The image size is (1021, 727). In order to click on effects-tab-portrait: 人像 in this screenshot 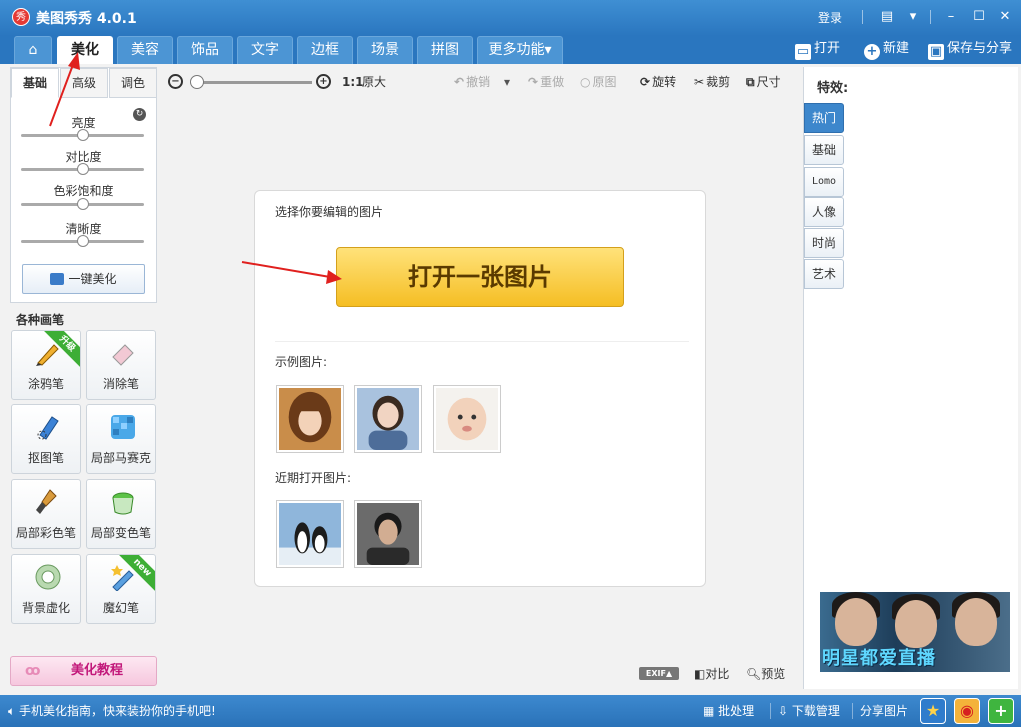, I will do `click(824, 212)`.